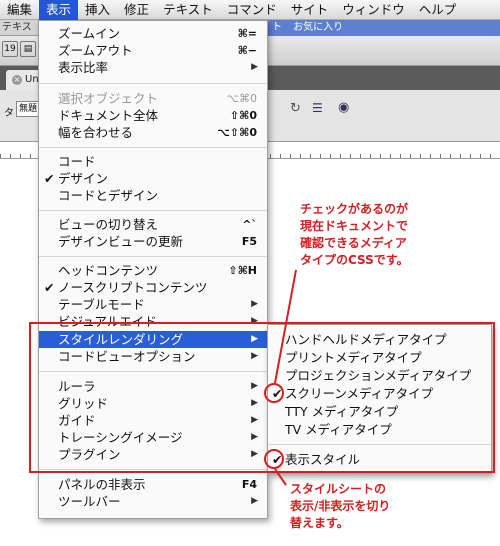 The image size is (500, 546). I want to click on note-line: 表示/非表示を切り, so click(340, 506).